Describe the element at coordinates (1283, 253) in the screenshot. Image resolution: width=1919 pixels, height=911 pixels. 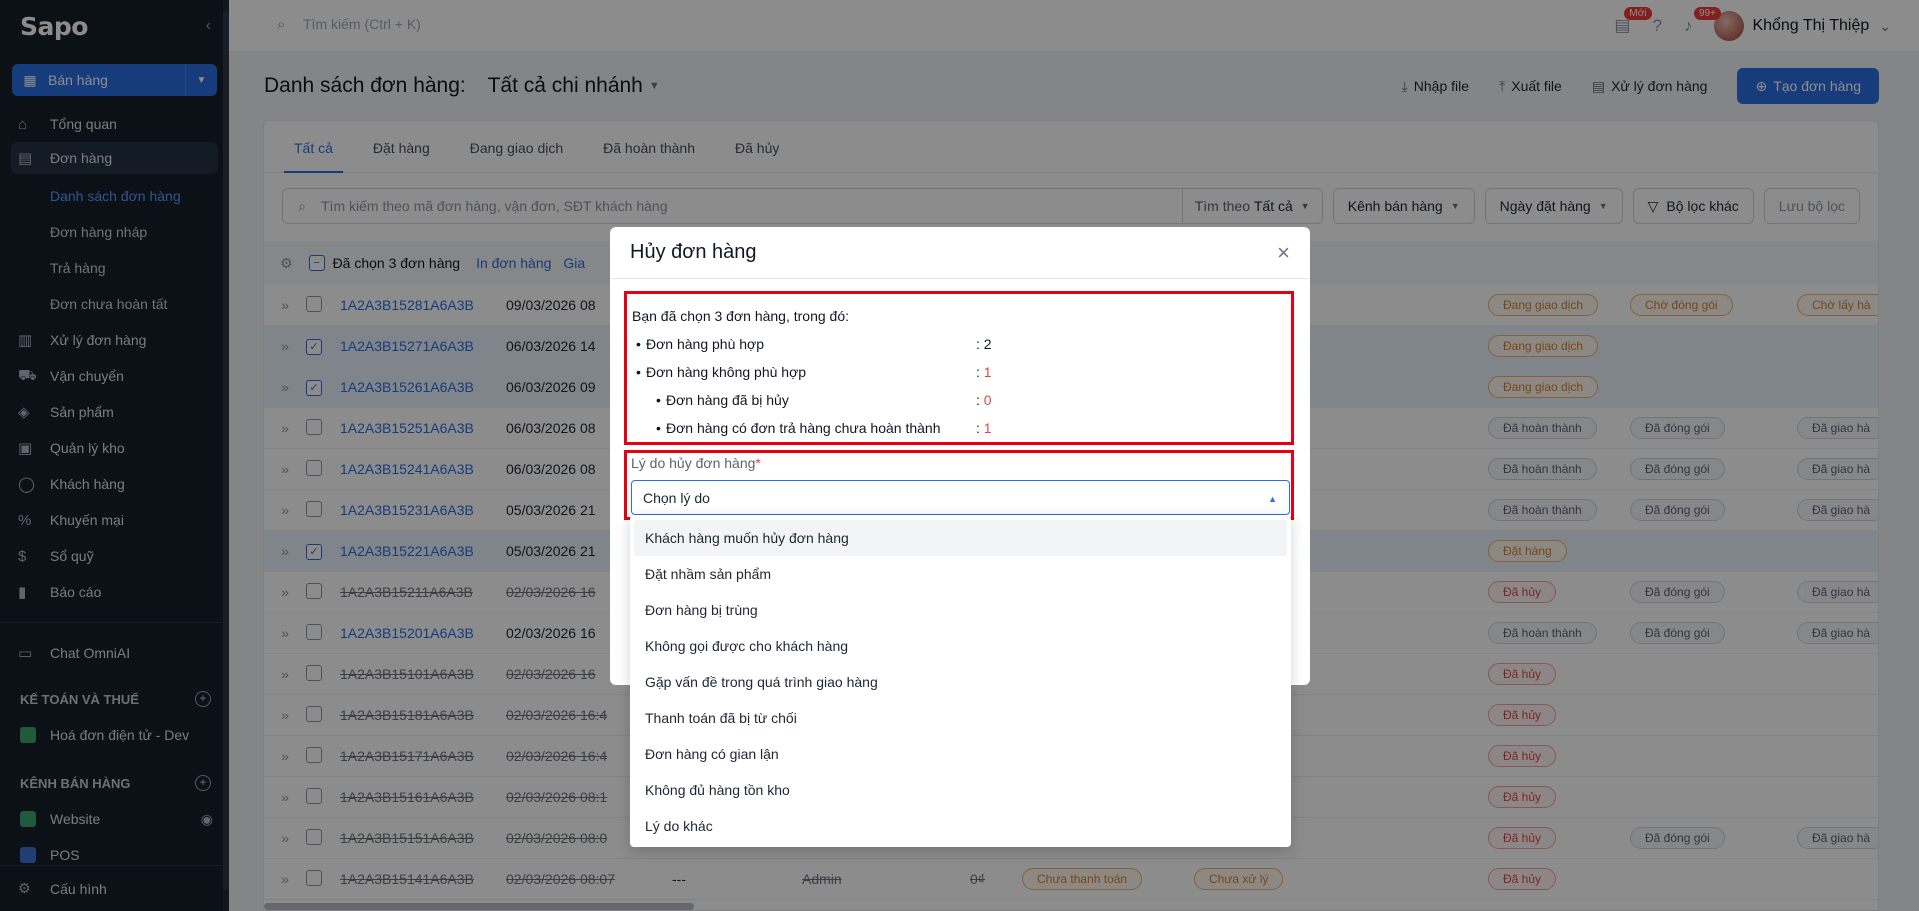
I see `close-icon: ×` at that location.